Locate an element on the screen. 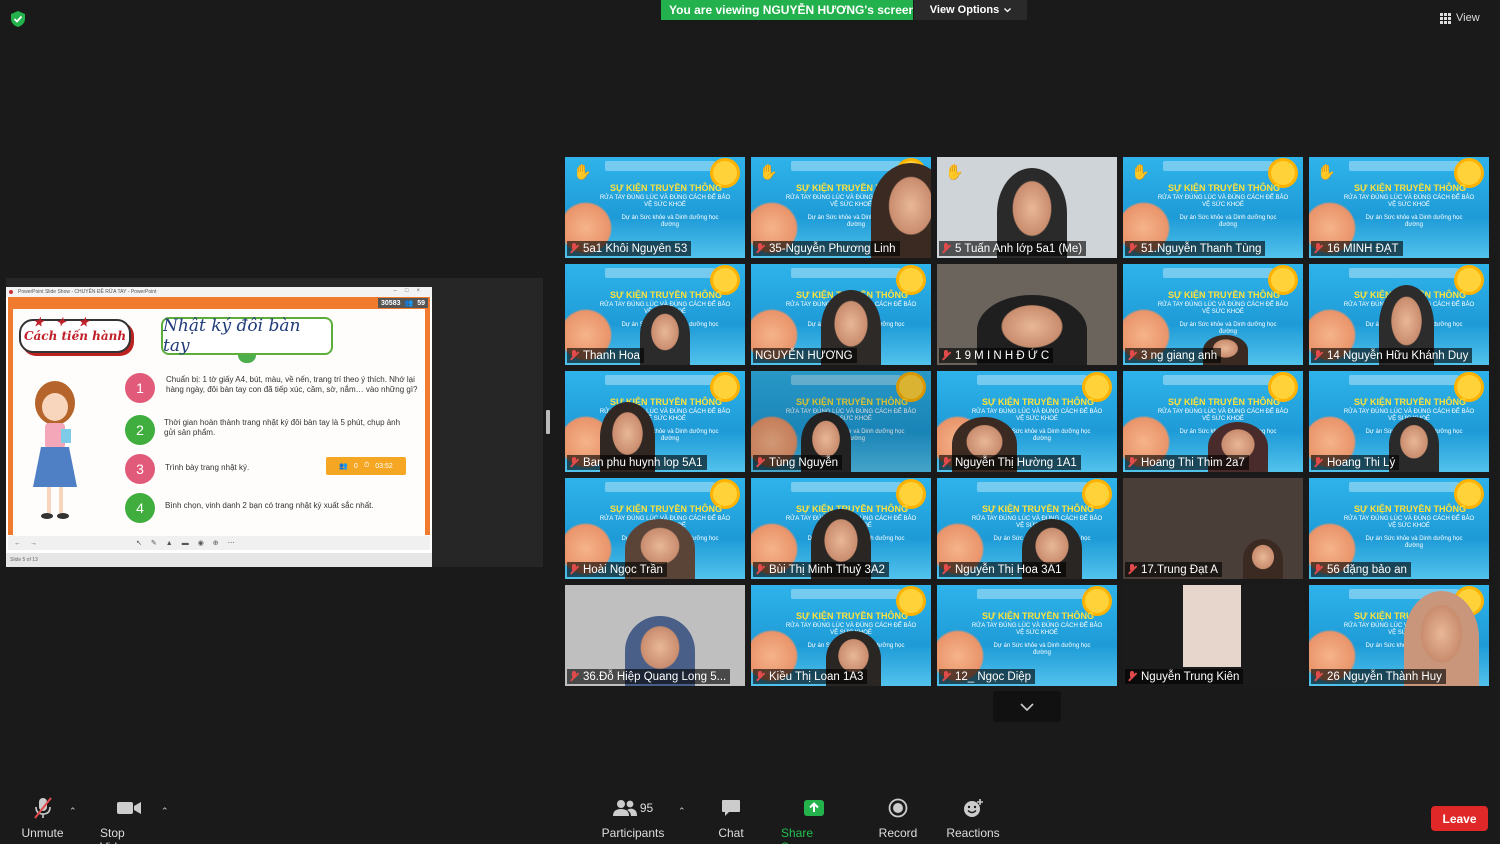 This screenshot has height=844, width=1500. stop-video-button: Stop Video is located at coordinates (129, 817).